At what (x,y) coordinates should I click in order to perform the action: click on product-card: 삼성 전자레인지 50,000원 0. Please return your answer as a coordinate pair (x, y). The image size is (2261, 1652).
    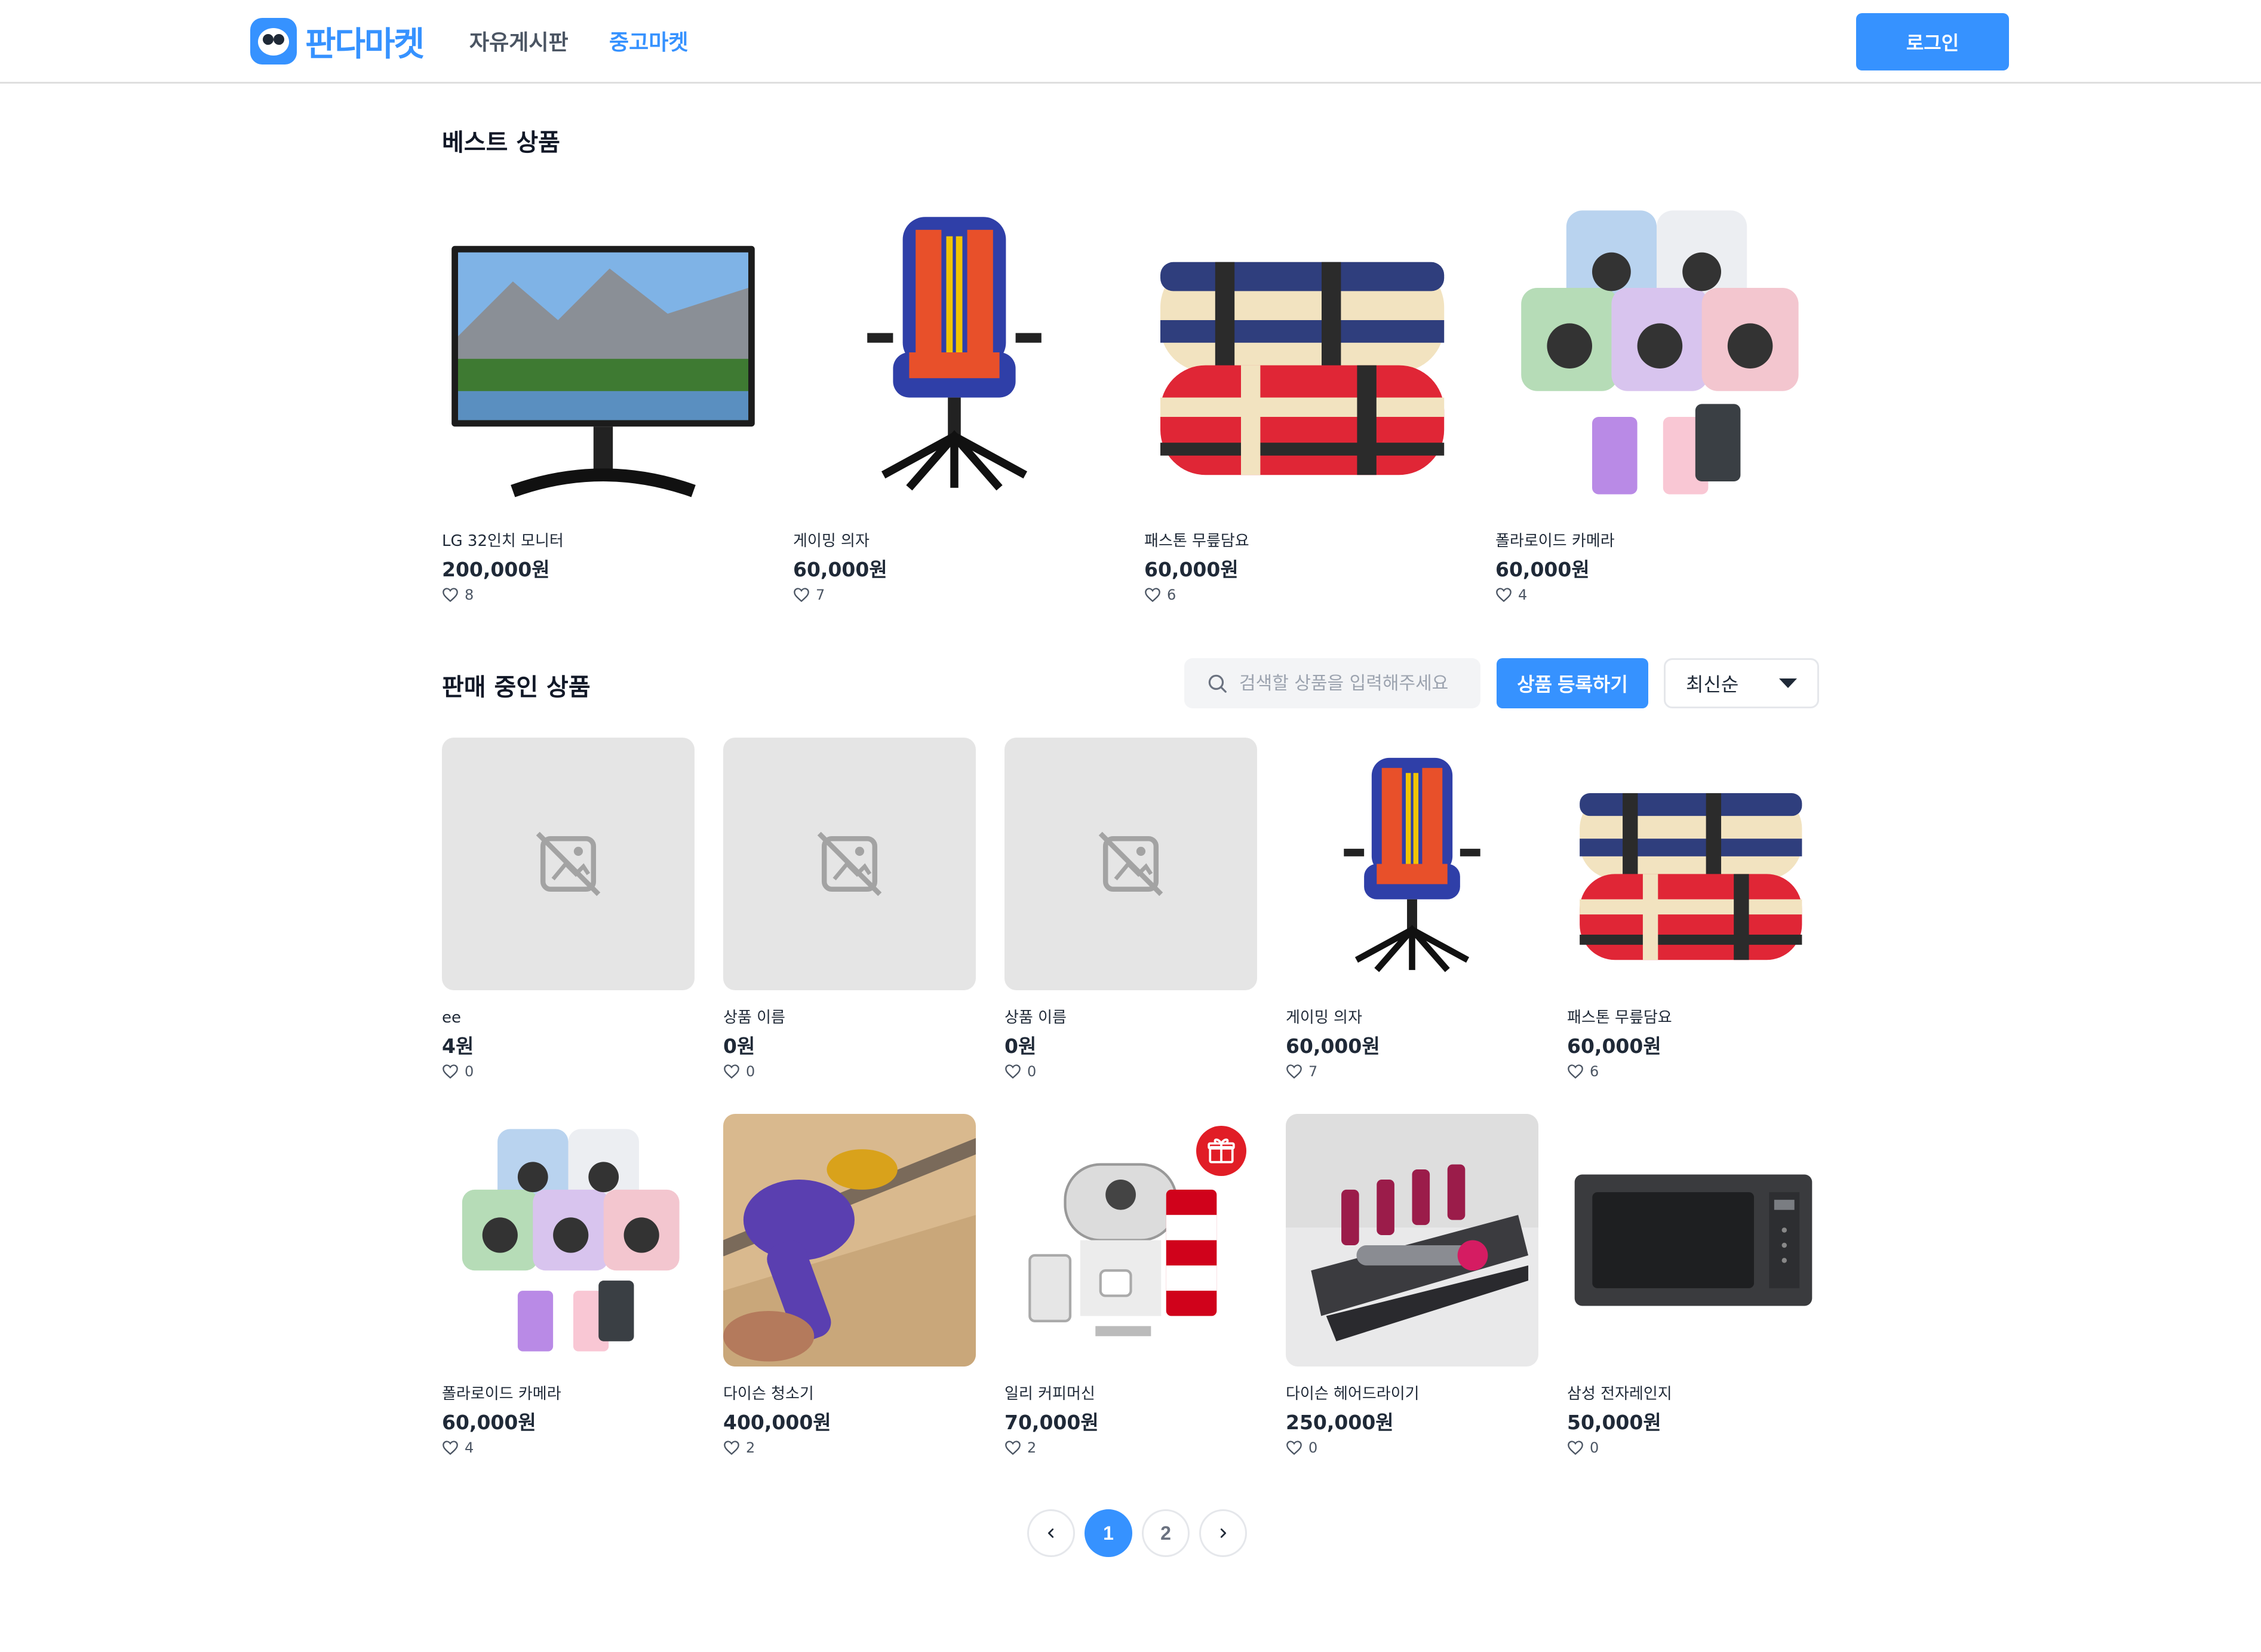
    Looking at the image, I should click on (1693, 1285).